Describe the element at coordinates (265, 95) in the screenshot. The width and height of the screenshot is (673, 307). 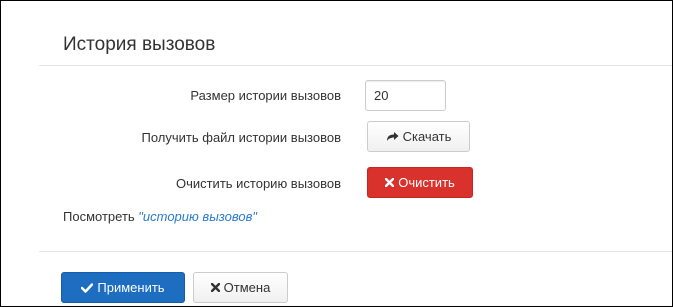
I see `history-size-label: Размер истории вызовов` at that location.